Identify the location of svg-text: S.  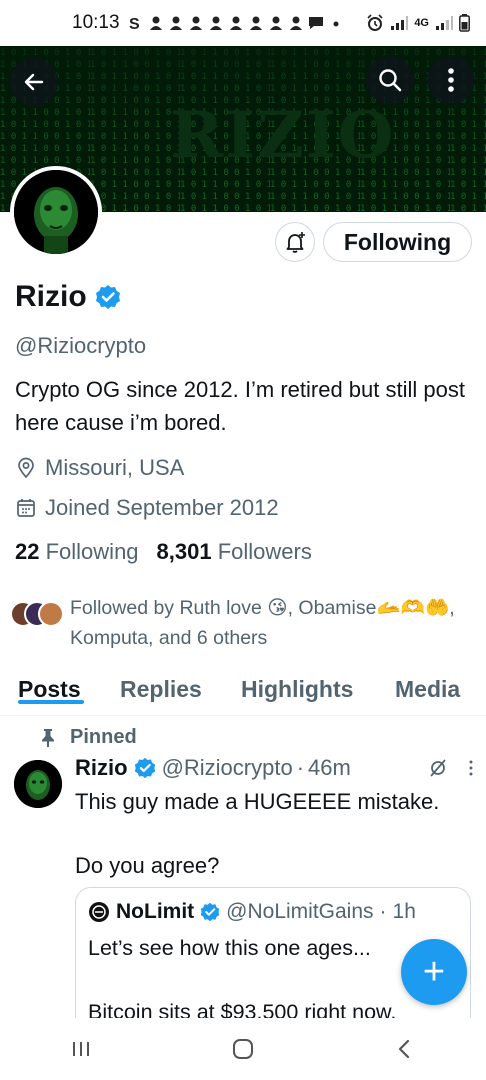
(134, 23).